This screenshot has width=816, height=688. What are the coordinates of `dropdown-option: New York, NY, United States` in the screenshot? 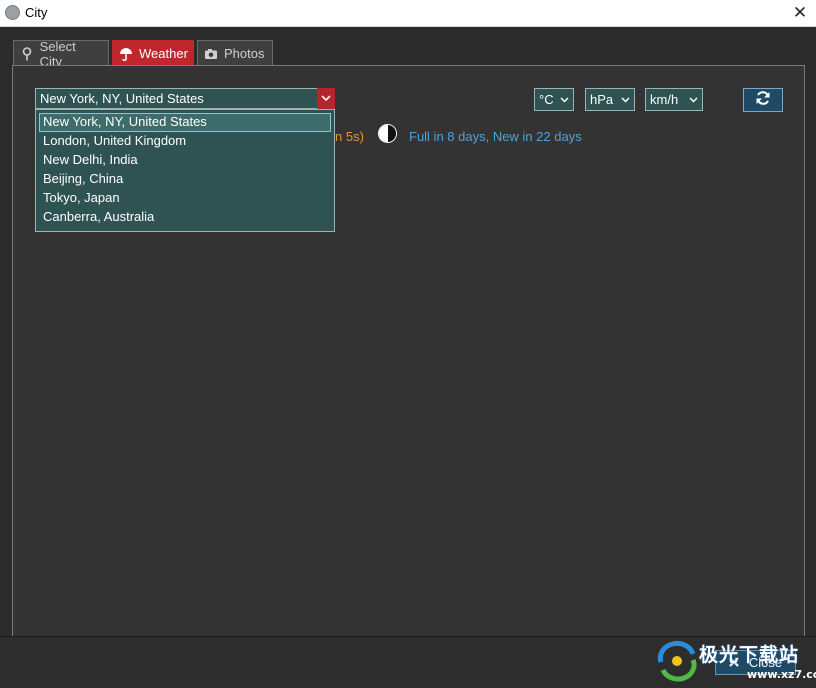 It's located at (185, 122).